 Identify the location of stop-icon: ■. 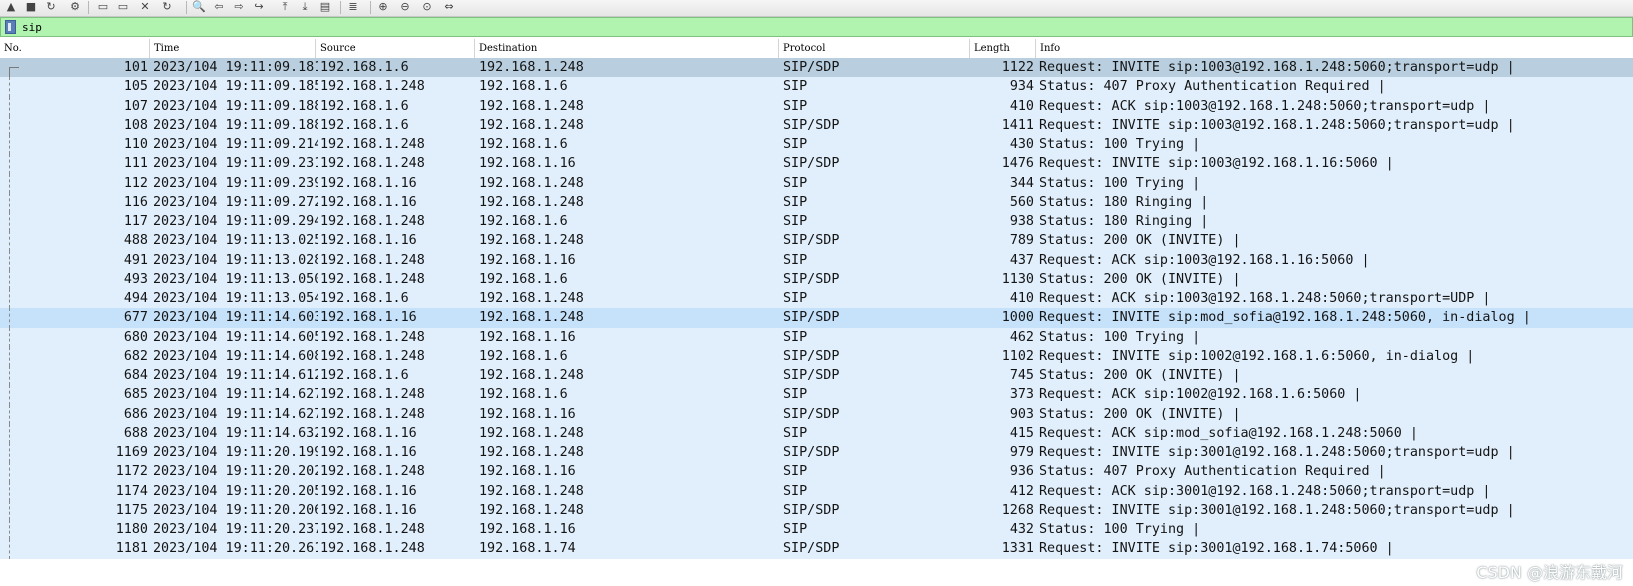
(31, 6).